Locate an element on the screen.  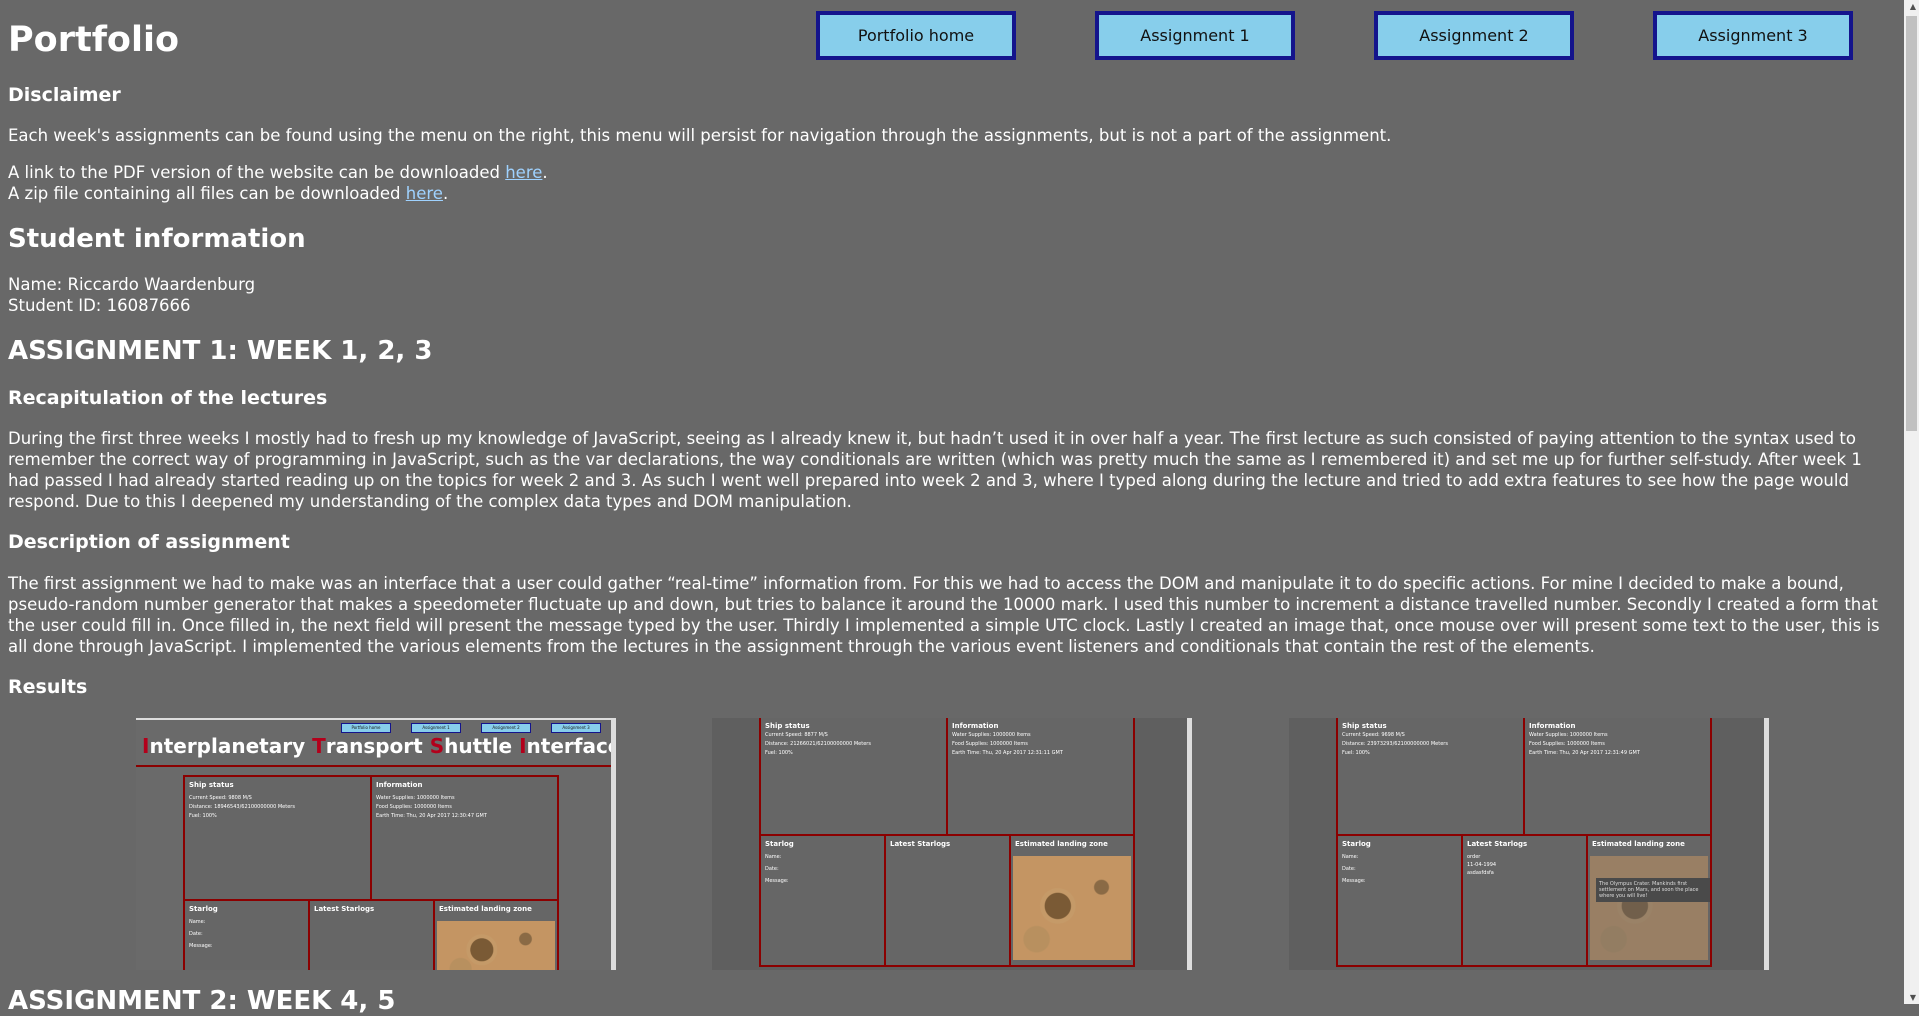
distance-text: Distance: 18946543/62100000000 Meters is located at coordinates (242, 807).